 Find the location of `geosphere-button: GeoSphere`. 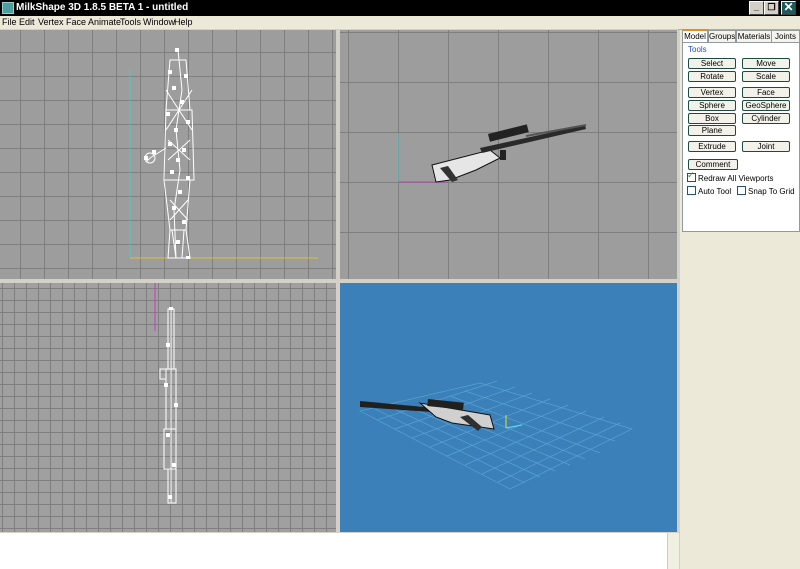

geosphere-button: GeoSphere is located at coordinates (766, 105).